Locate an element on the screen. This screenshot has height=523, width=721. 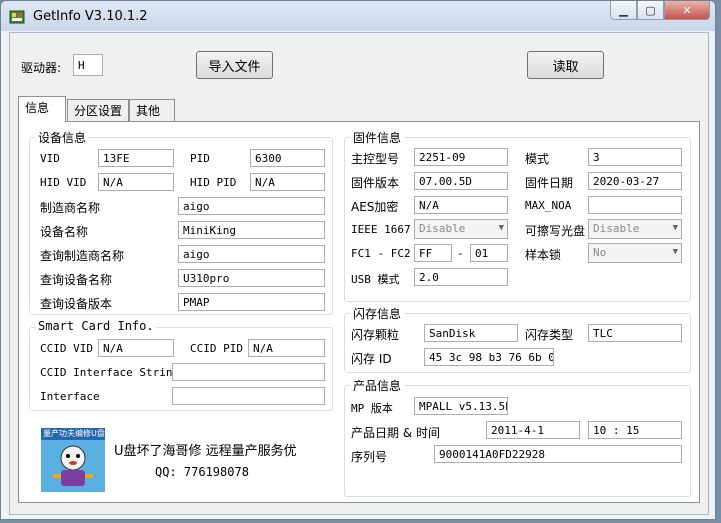
iface-label: Interface is located at coordinates (70, 396).